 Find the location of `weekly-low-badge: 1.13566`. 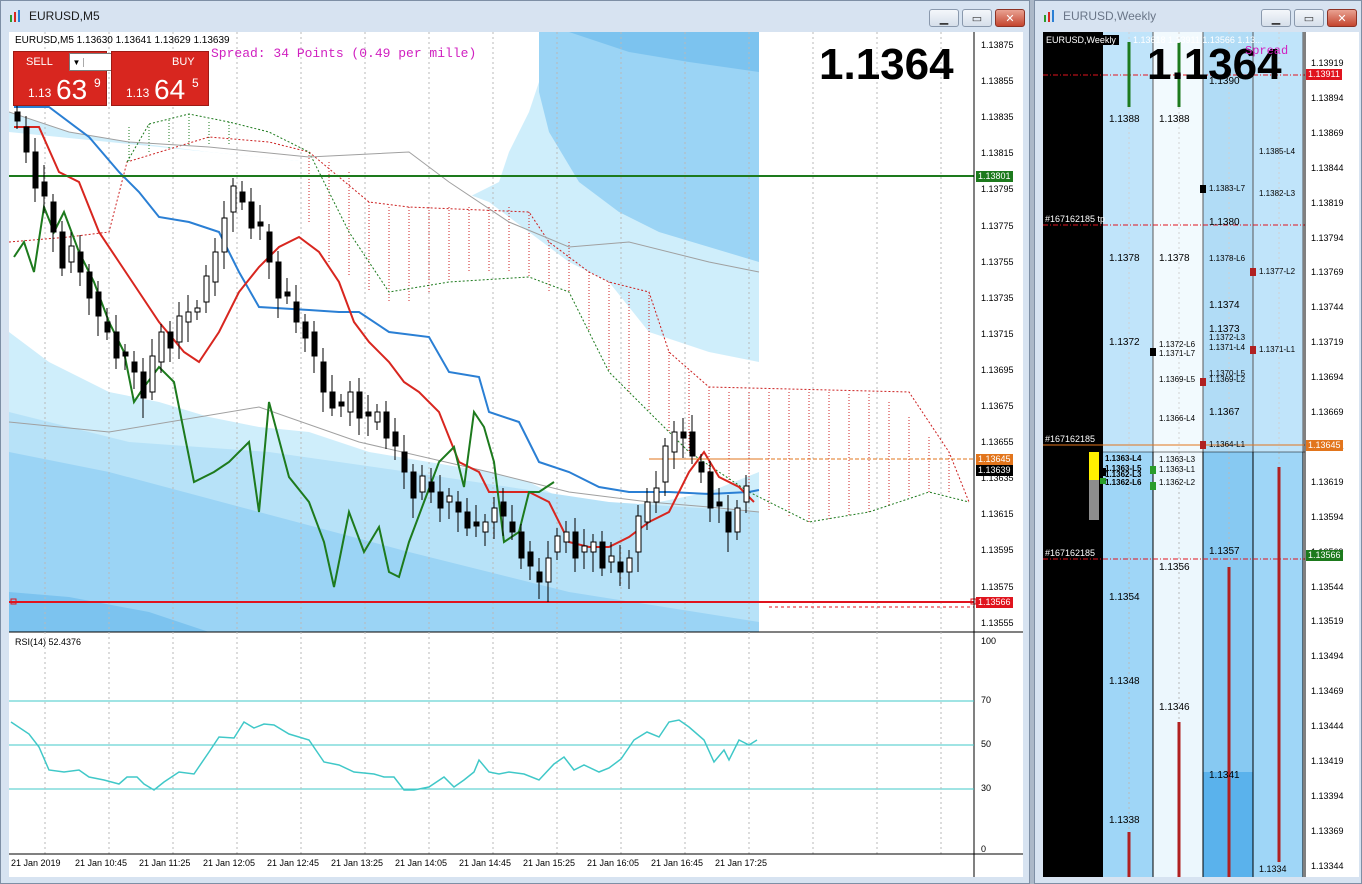

weekly-low-badge: 1.13566 is located at coordinates (1324, 555).